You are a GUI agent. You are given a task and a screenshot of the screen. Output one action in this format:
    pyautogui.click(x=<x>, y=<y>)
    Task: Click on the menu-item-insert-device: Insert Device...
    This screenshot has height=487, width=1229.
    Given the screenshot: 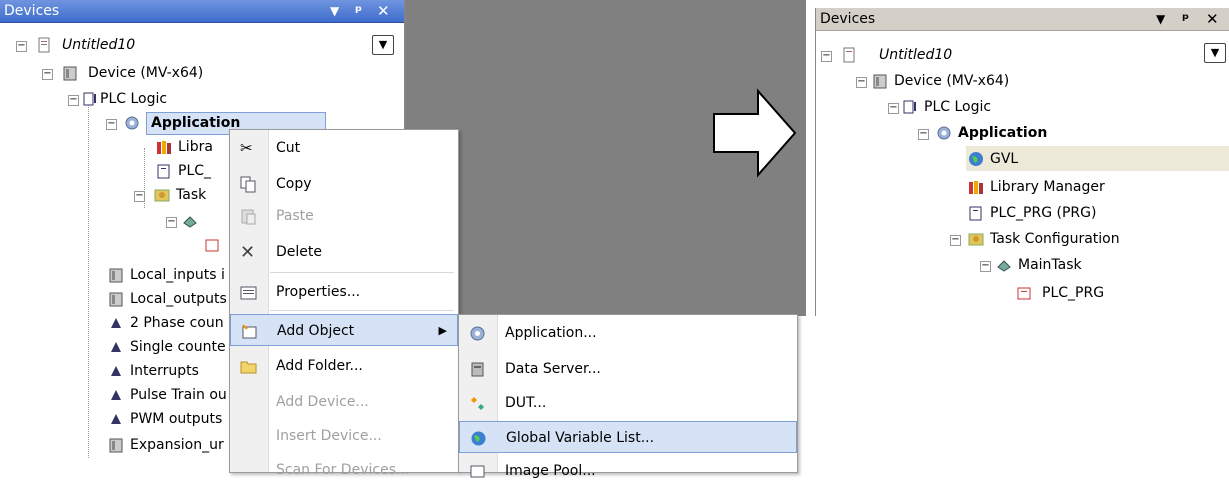 What is the action you would take?
    pyautogui.click(x=344, y=436)
    